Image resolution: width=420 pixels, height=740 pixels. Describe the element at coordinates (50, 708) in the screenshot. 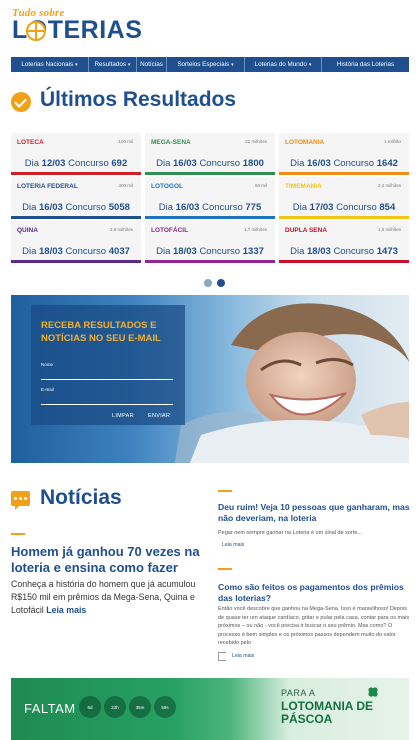

I see `countdown-label: FALTAM` at that location.